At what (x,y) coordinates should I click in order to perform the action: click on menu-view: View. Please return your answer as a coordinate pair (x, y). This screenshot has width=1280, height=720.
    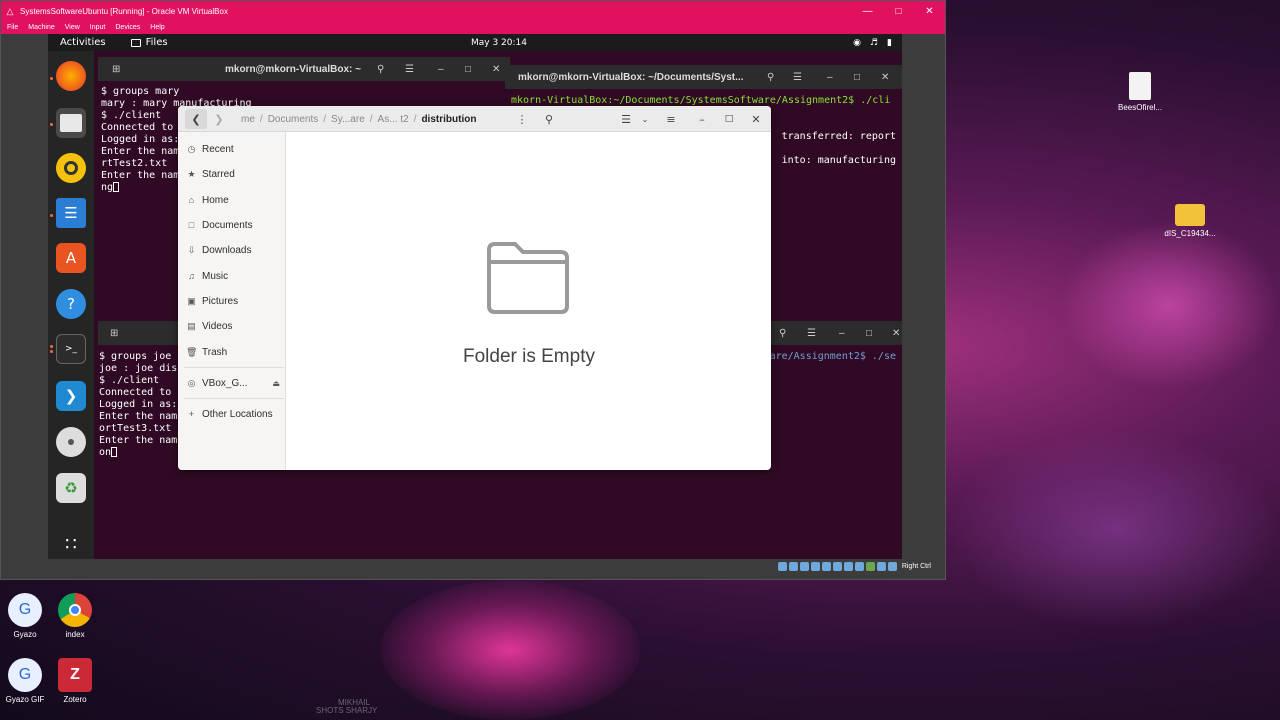
    Looking at the image, I should click on (72, 27).